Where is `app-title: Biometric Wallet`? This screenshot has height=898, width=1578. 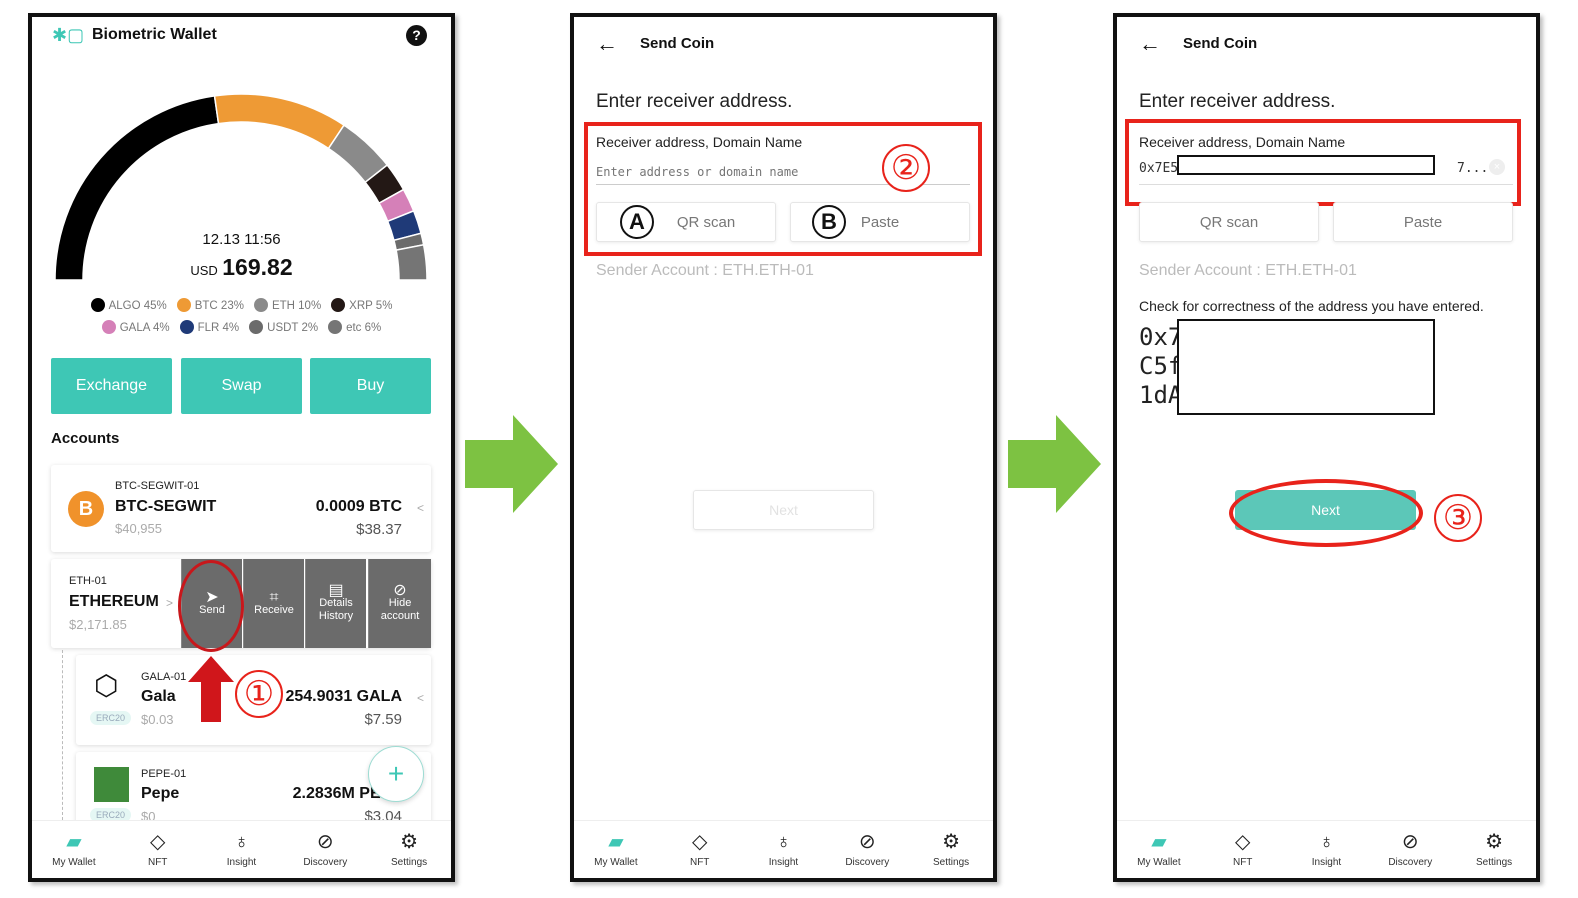 app-title: Biometric Wallet is located at coordinates (154, 34).